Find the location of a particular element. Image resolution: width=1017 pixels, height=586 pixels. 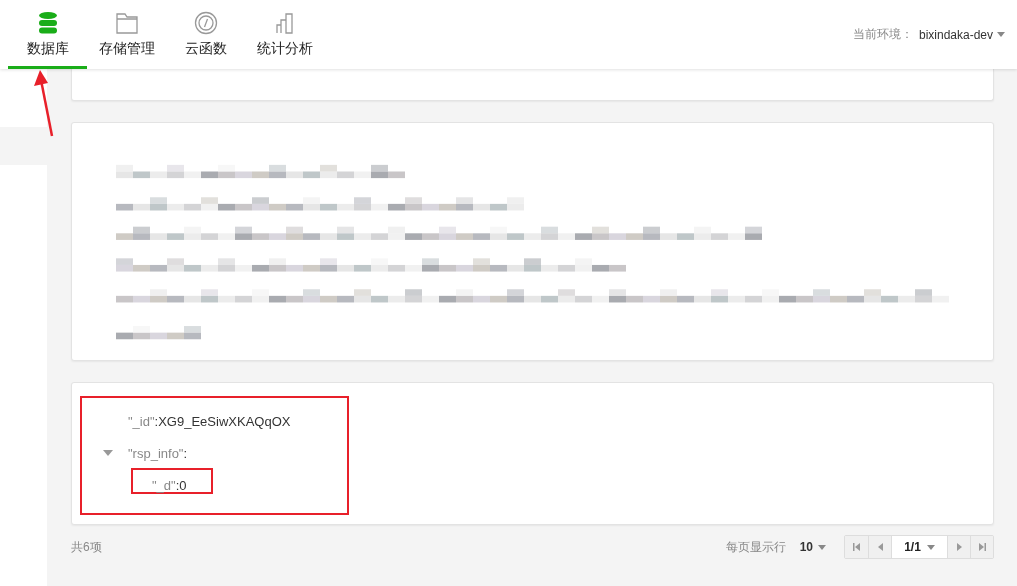

previous-icon is located at coordinates (880, 547).